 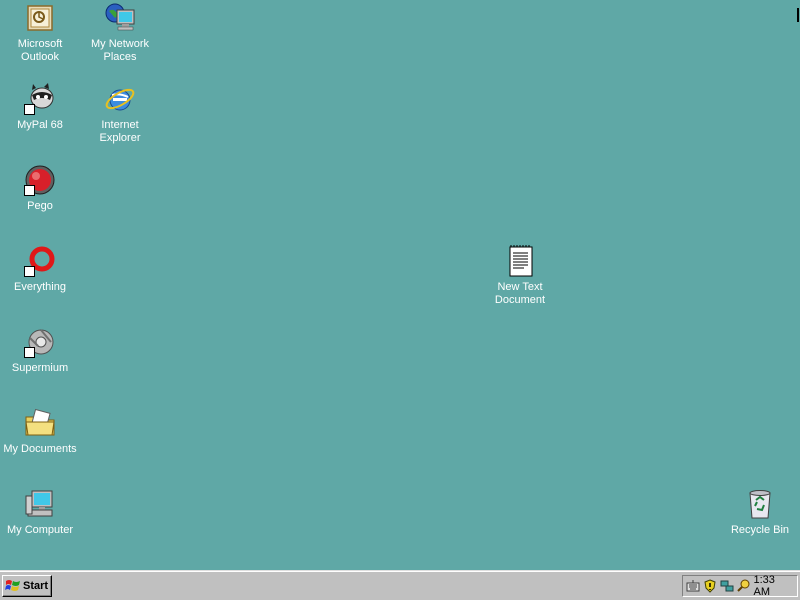 What do you see at coordinates (710, 586) in the screenshot?
I see `security-shield-icon` at bounding box center [710, 586].